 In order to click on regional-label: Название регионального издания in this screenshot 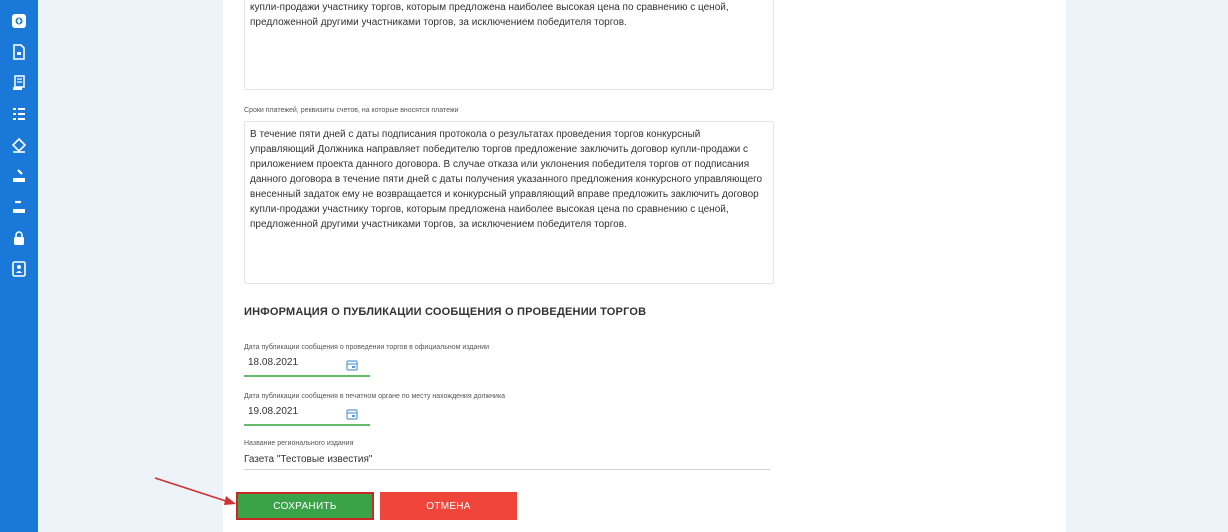, I will do `click(299, 443)`.